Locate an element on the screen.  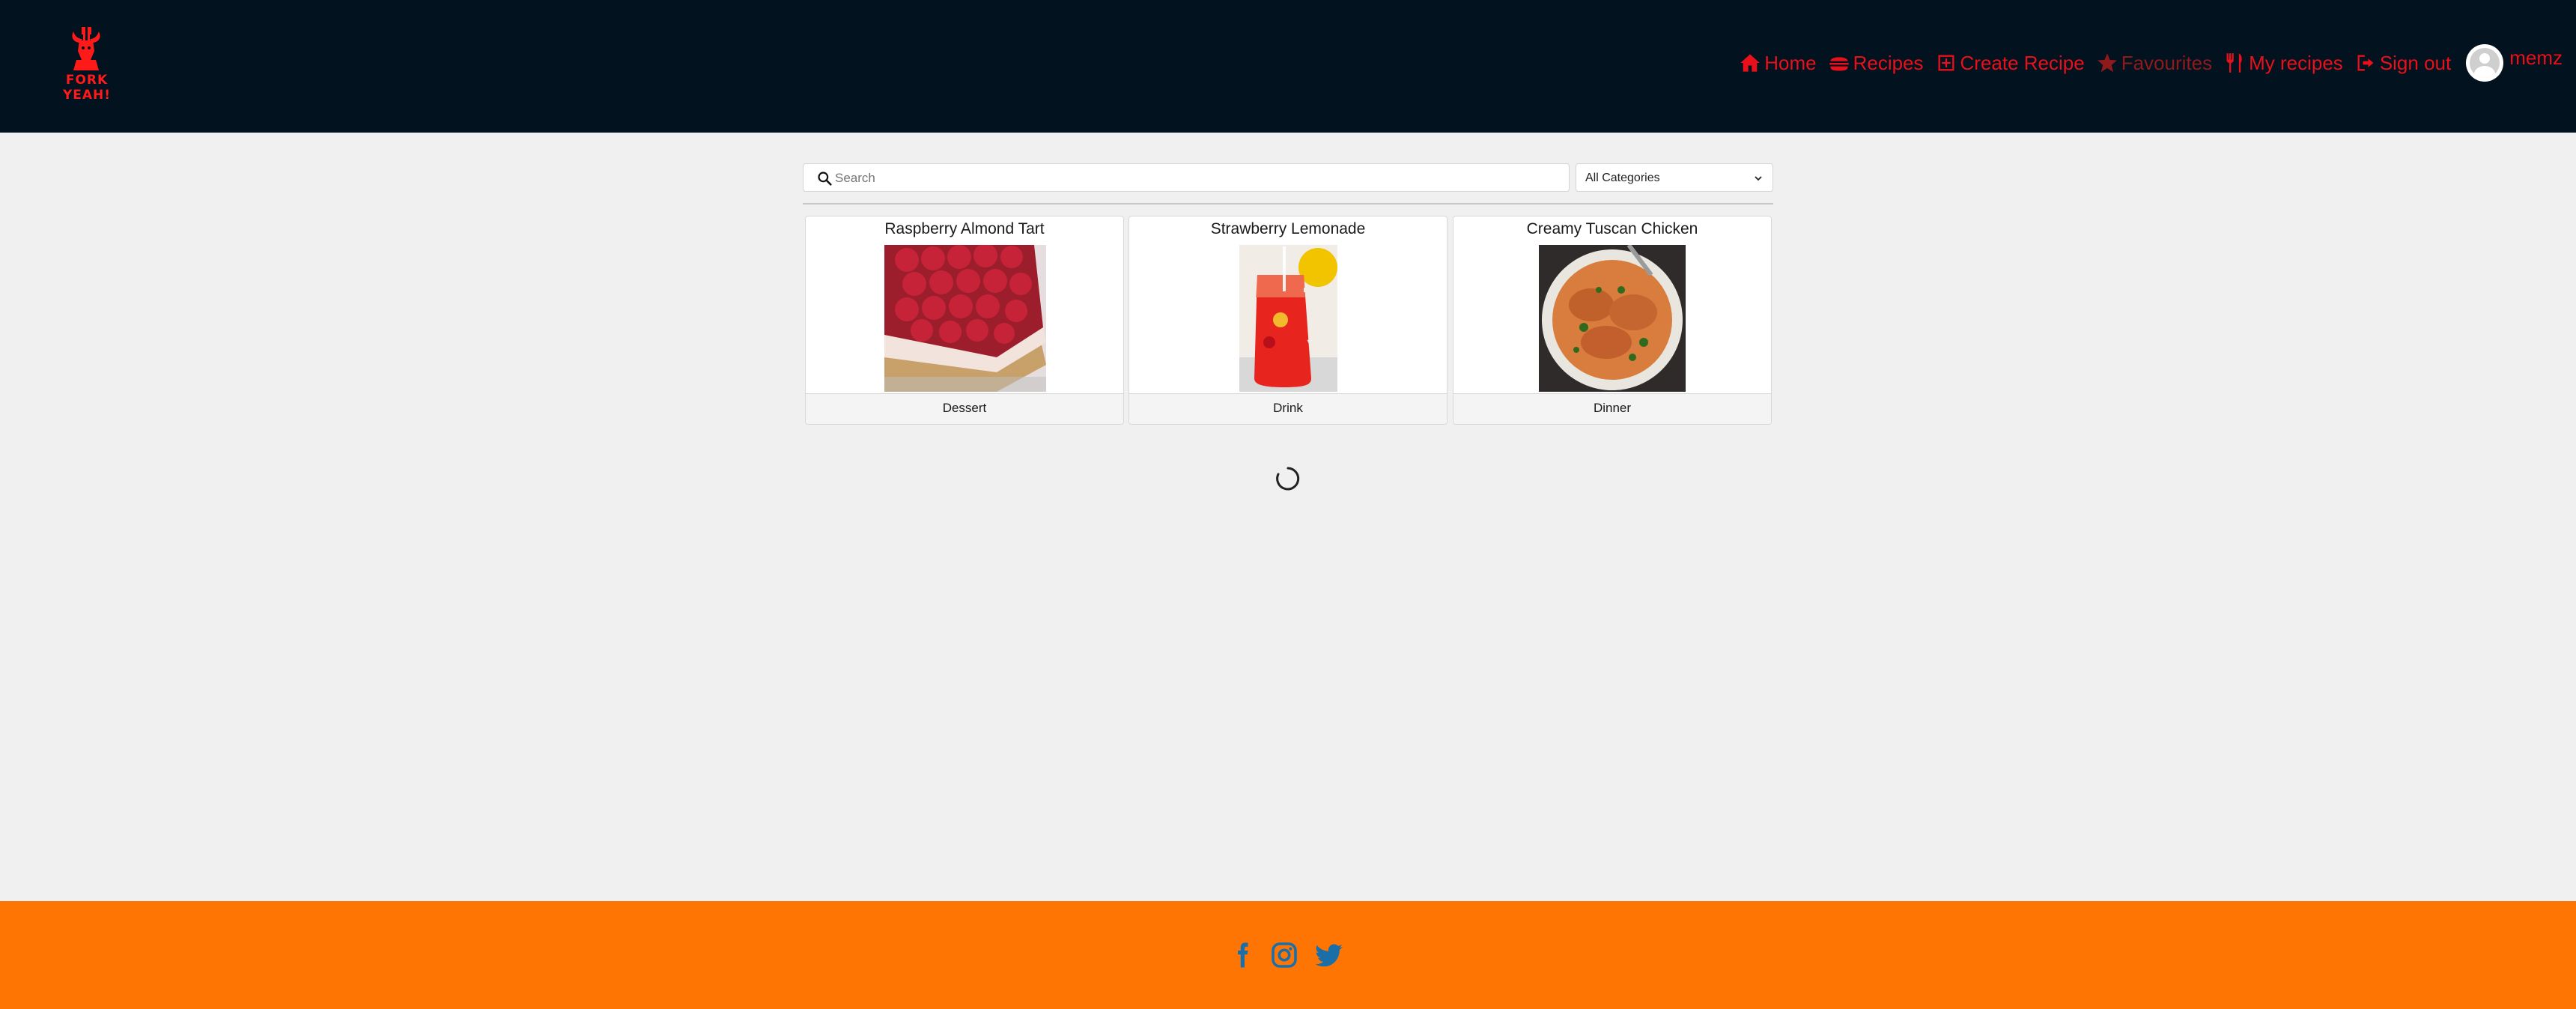
spinner-icon is located at coordinates (1288, 479).